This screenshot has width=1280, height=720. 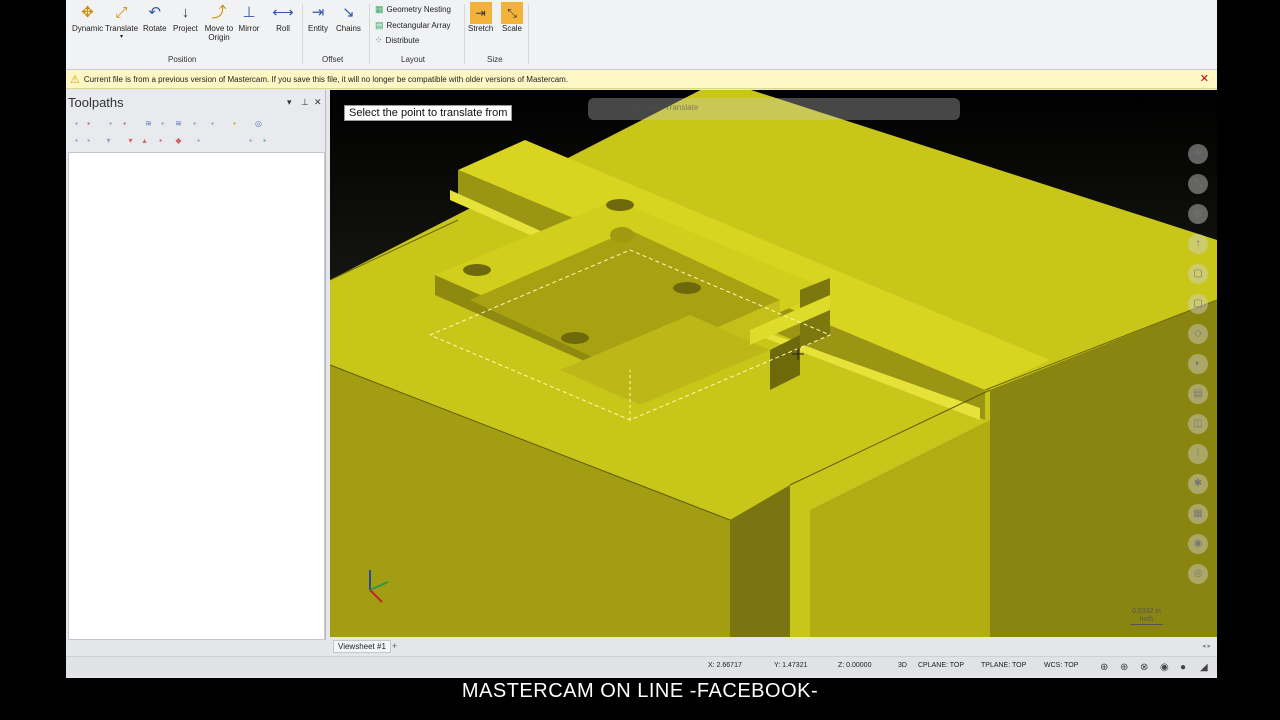 I want to click on toolpaths-tree, so click(x=196, y=396).